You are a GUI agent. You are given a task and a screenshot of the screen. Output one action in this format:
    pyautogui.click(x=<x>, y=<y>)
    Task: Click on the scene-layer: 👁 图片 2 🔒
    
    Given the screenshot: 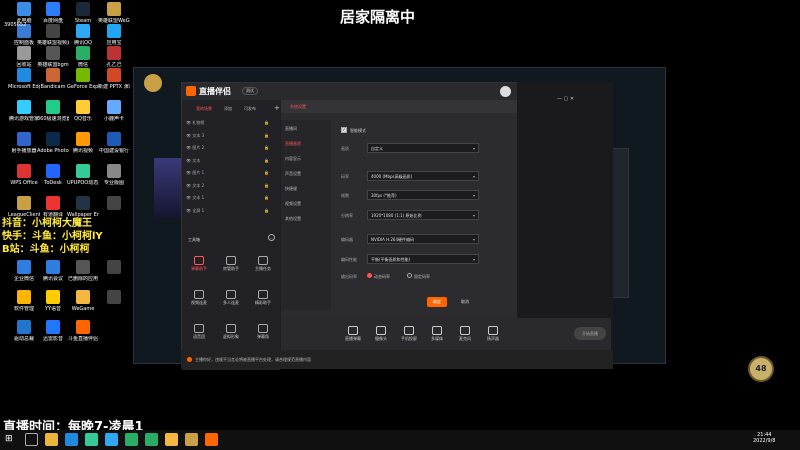 What is the action you would take?
    pyautogui.click(x=227, y=148)
    